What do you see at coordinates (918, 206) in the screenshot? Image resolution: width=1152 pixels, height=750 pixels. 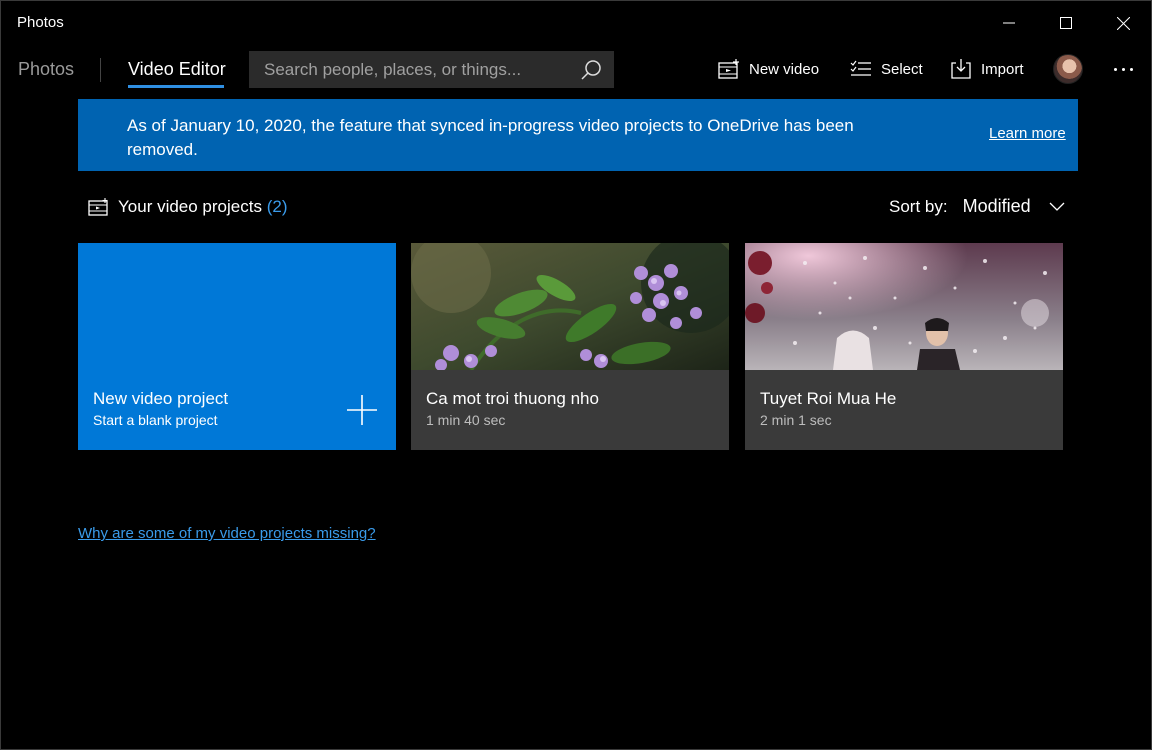 I see `sort-label: Sort by:` at bounding box center [918, 206].